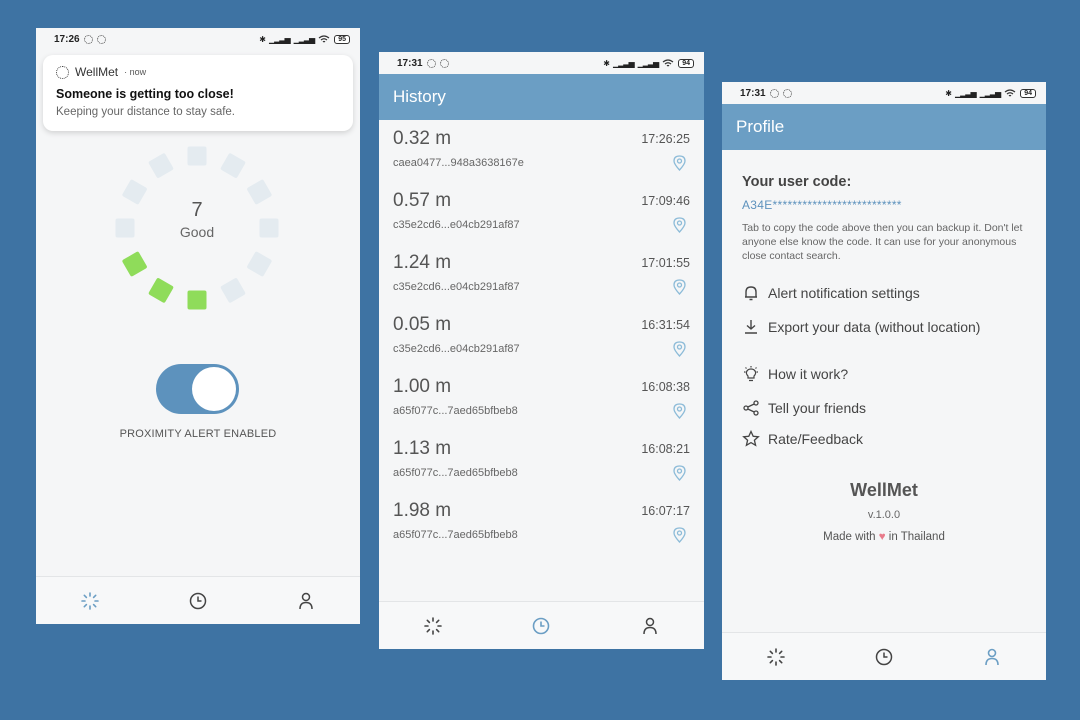 This screenshot has height=720, width=1080. I want to click on status-bar: 17:26 ✱ ▁▂▃▅ ▁▂▃▅ 95, so click(198, 39).